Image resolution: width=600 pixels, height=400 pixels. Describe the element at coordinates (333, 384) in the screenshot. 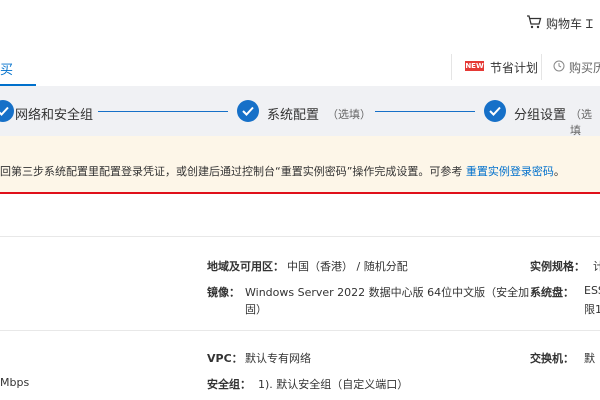

I see `security-group-value: 1). 默认安全组（自定义端口）` at that location.